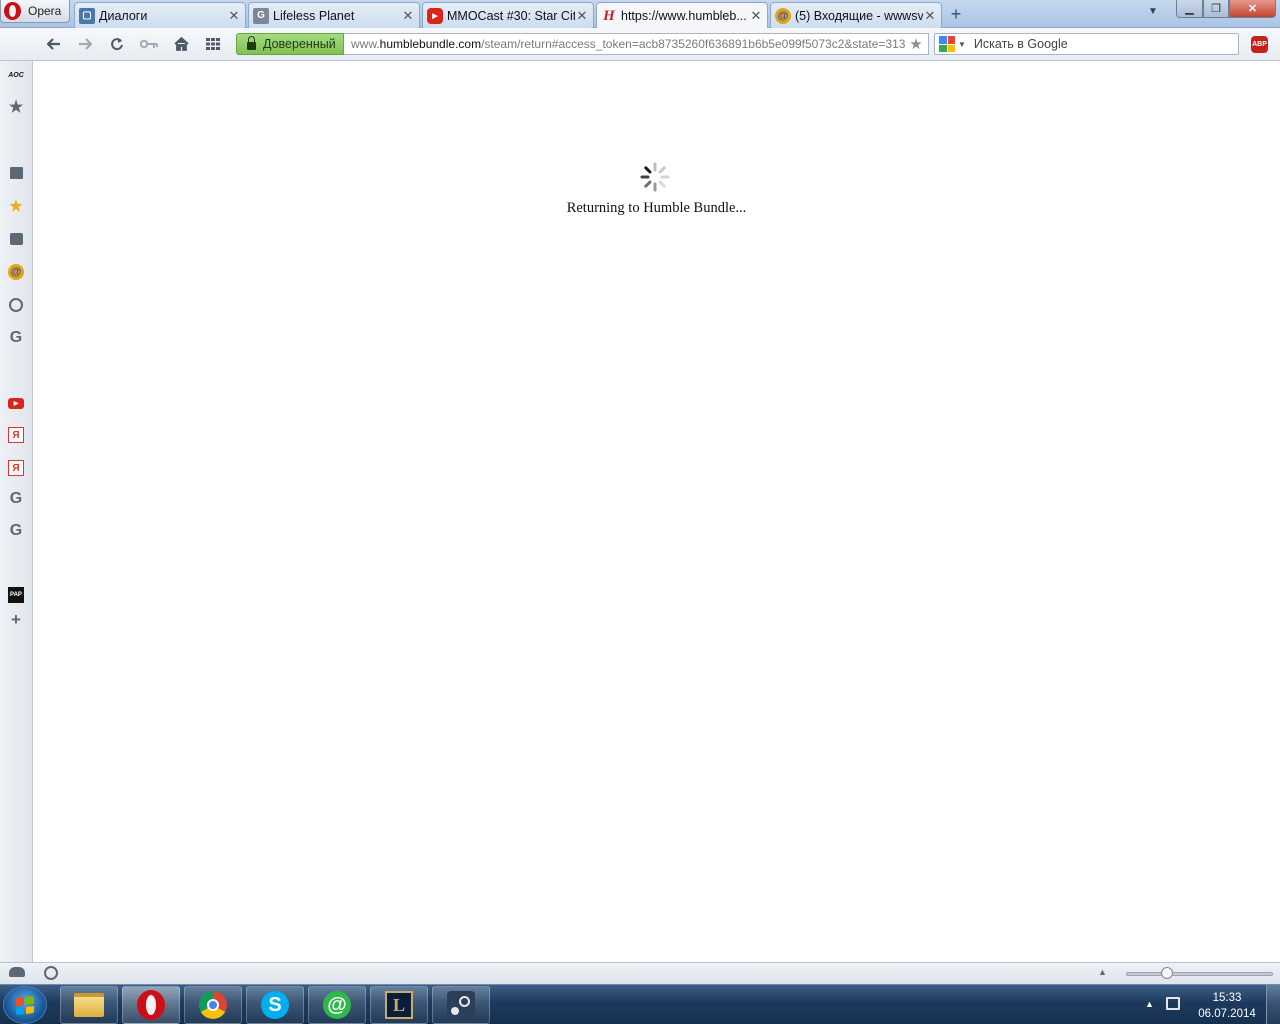 The height and width of the screenshot is (1024, 1280). Describe the element at coordinates (16, 107) in the screenshot. I see `sidebar-item-bookmarks: ★` at that location.